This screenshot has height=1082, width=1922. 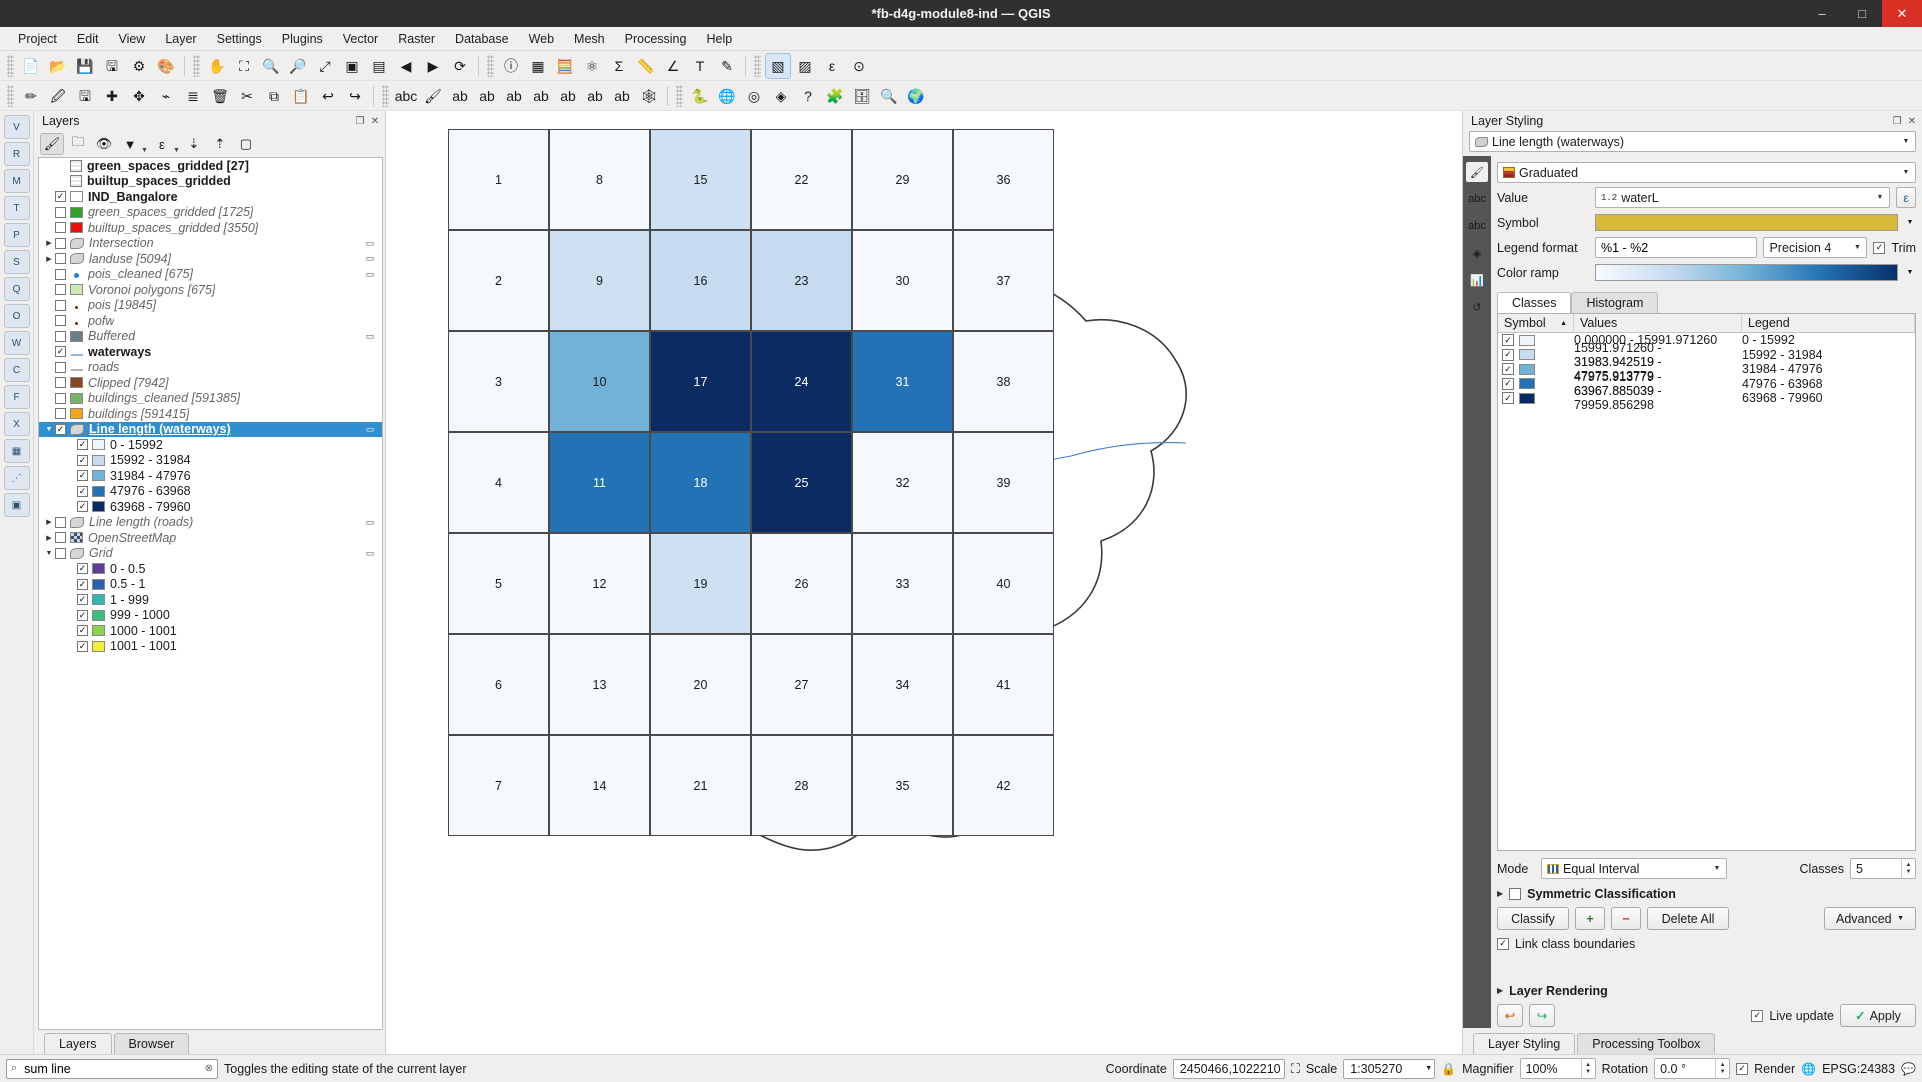 What do you see at coordinates (599, 482) in the screenshot?
I see `grid-cell-11: 11` at bounding box center [599, 482].